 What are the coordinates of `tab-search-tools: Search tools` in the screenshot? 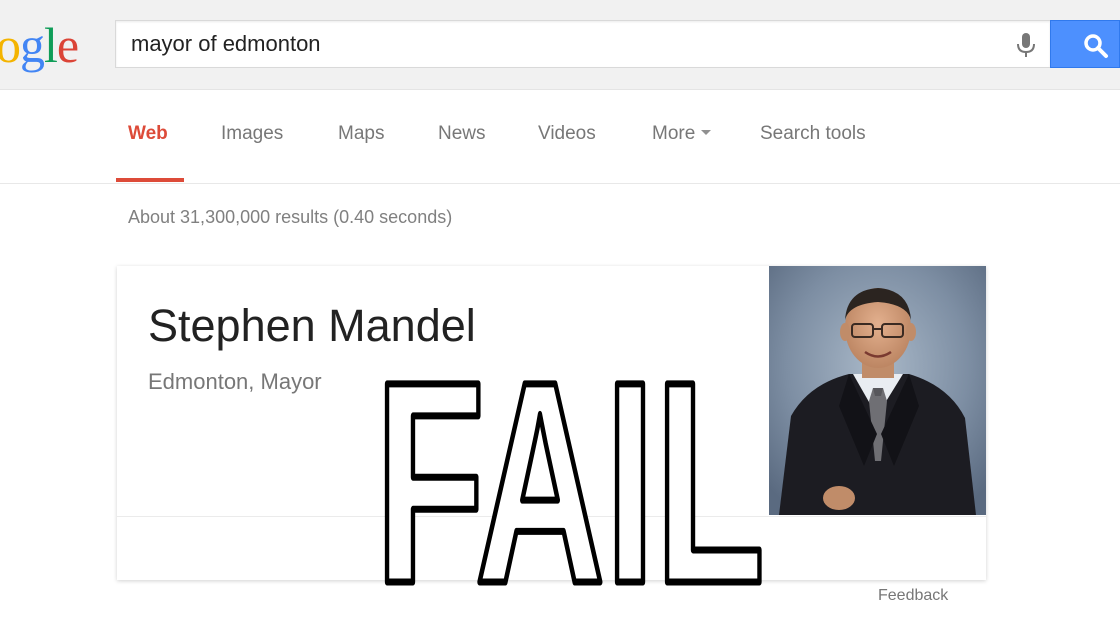 It's located at (813, 134).